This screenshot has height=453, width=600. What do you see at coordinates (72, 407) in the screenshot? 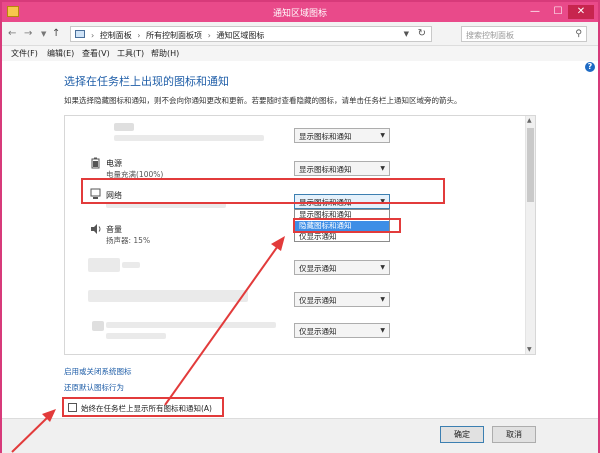
I see `always-show-checkbox` at bounding box center [72, 407].